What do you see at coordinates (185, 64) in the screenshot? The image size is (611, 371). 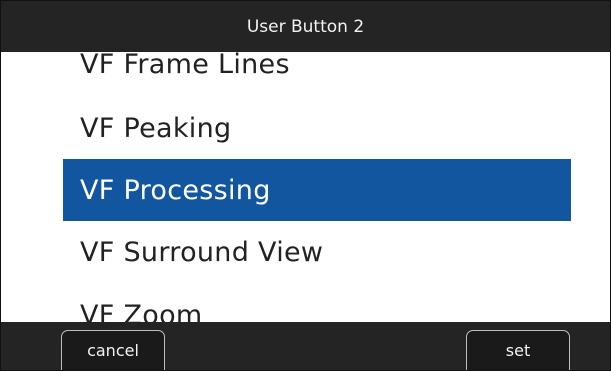 I see `menu-item-label: VF Frame Lines` at bounding box center [185, 64].